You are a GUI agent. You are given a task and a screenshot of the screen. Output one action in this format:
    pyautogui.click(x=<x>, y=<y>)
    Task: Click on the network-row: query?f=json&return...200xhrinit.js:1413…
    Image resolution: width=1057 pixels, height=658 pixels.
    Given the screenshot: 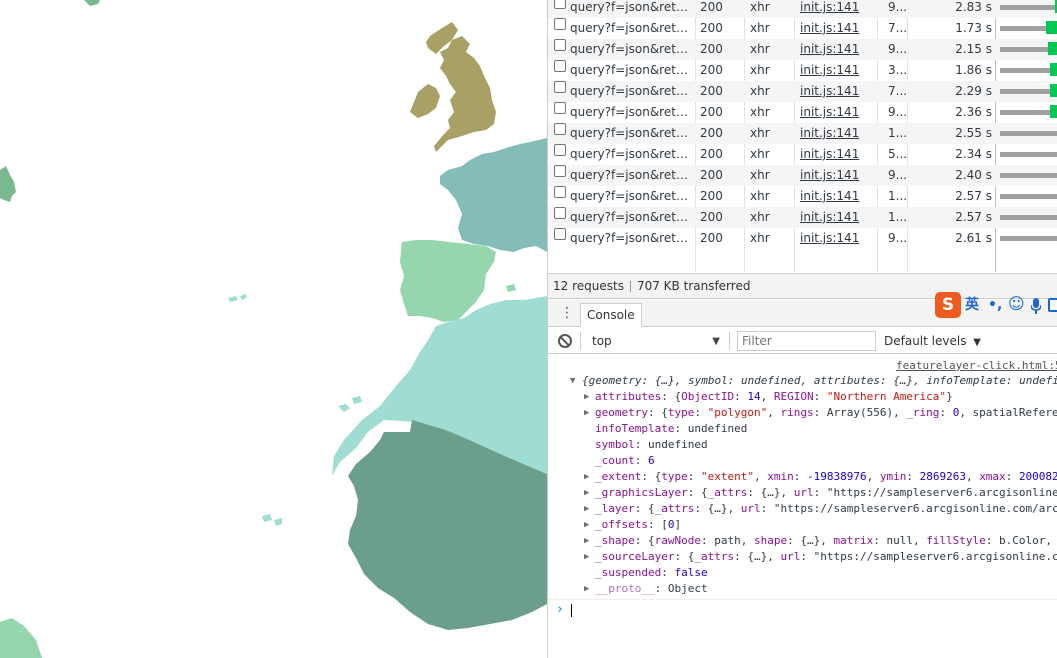 What is the action you would take?
    pyautogui.click(x=802, y=70)
    